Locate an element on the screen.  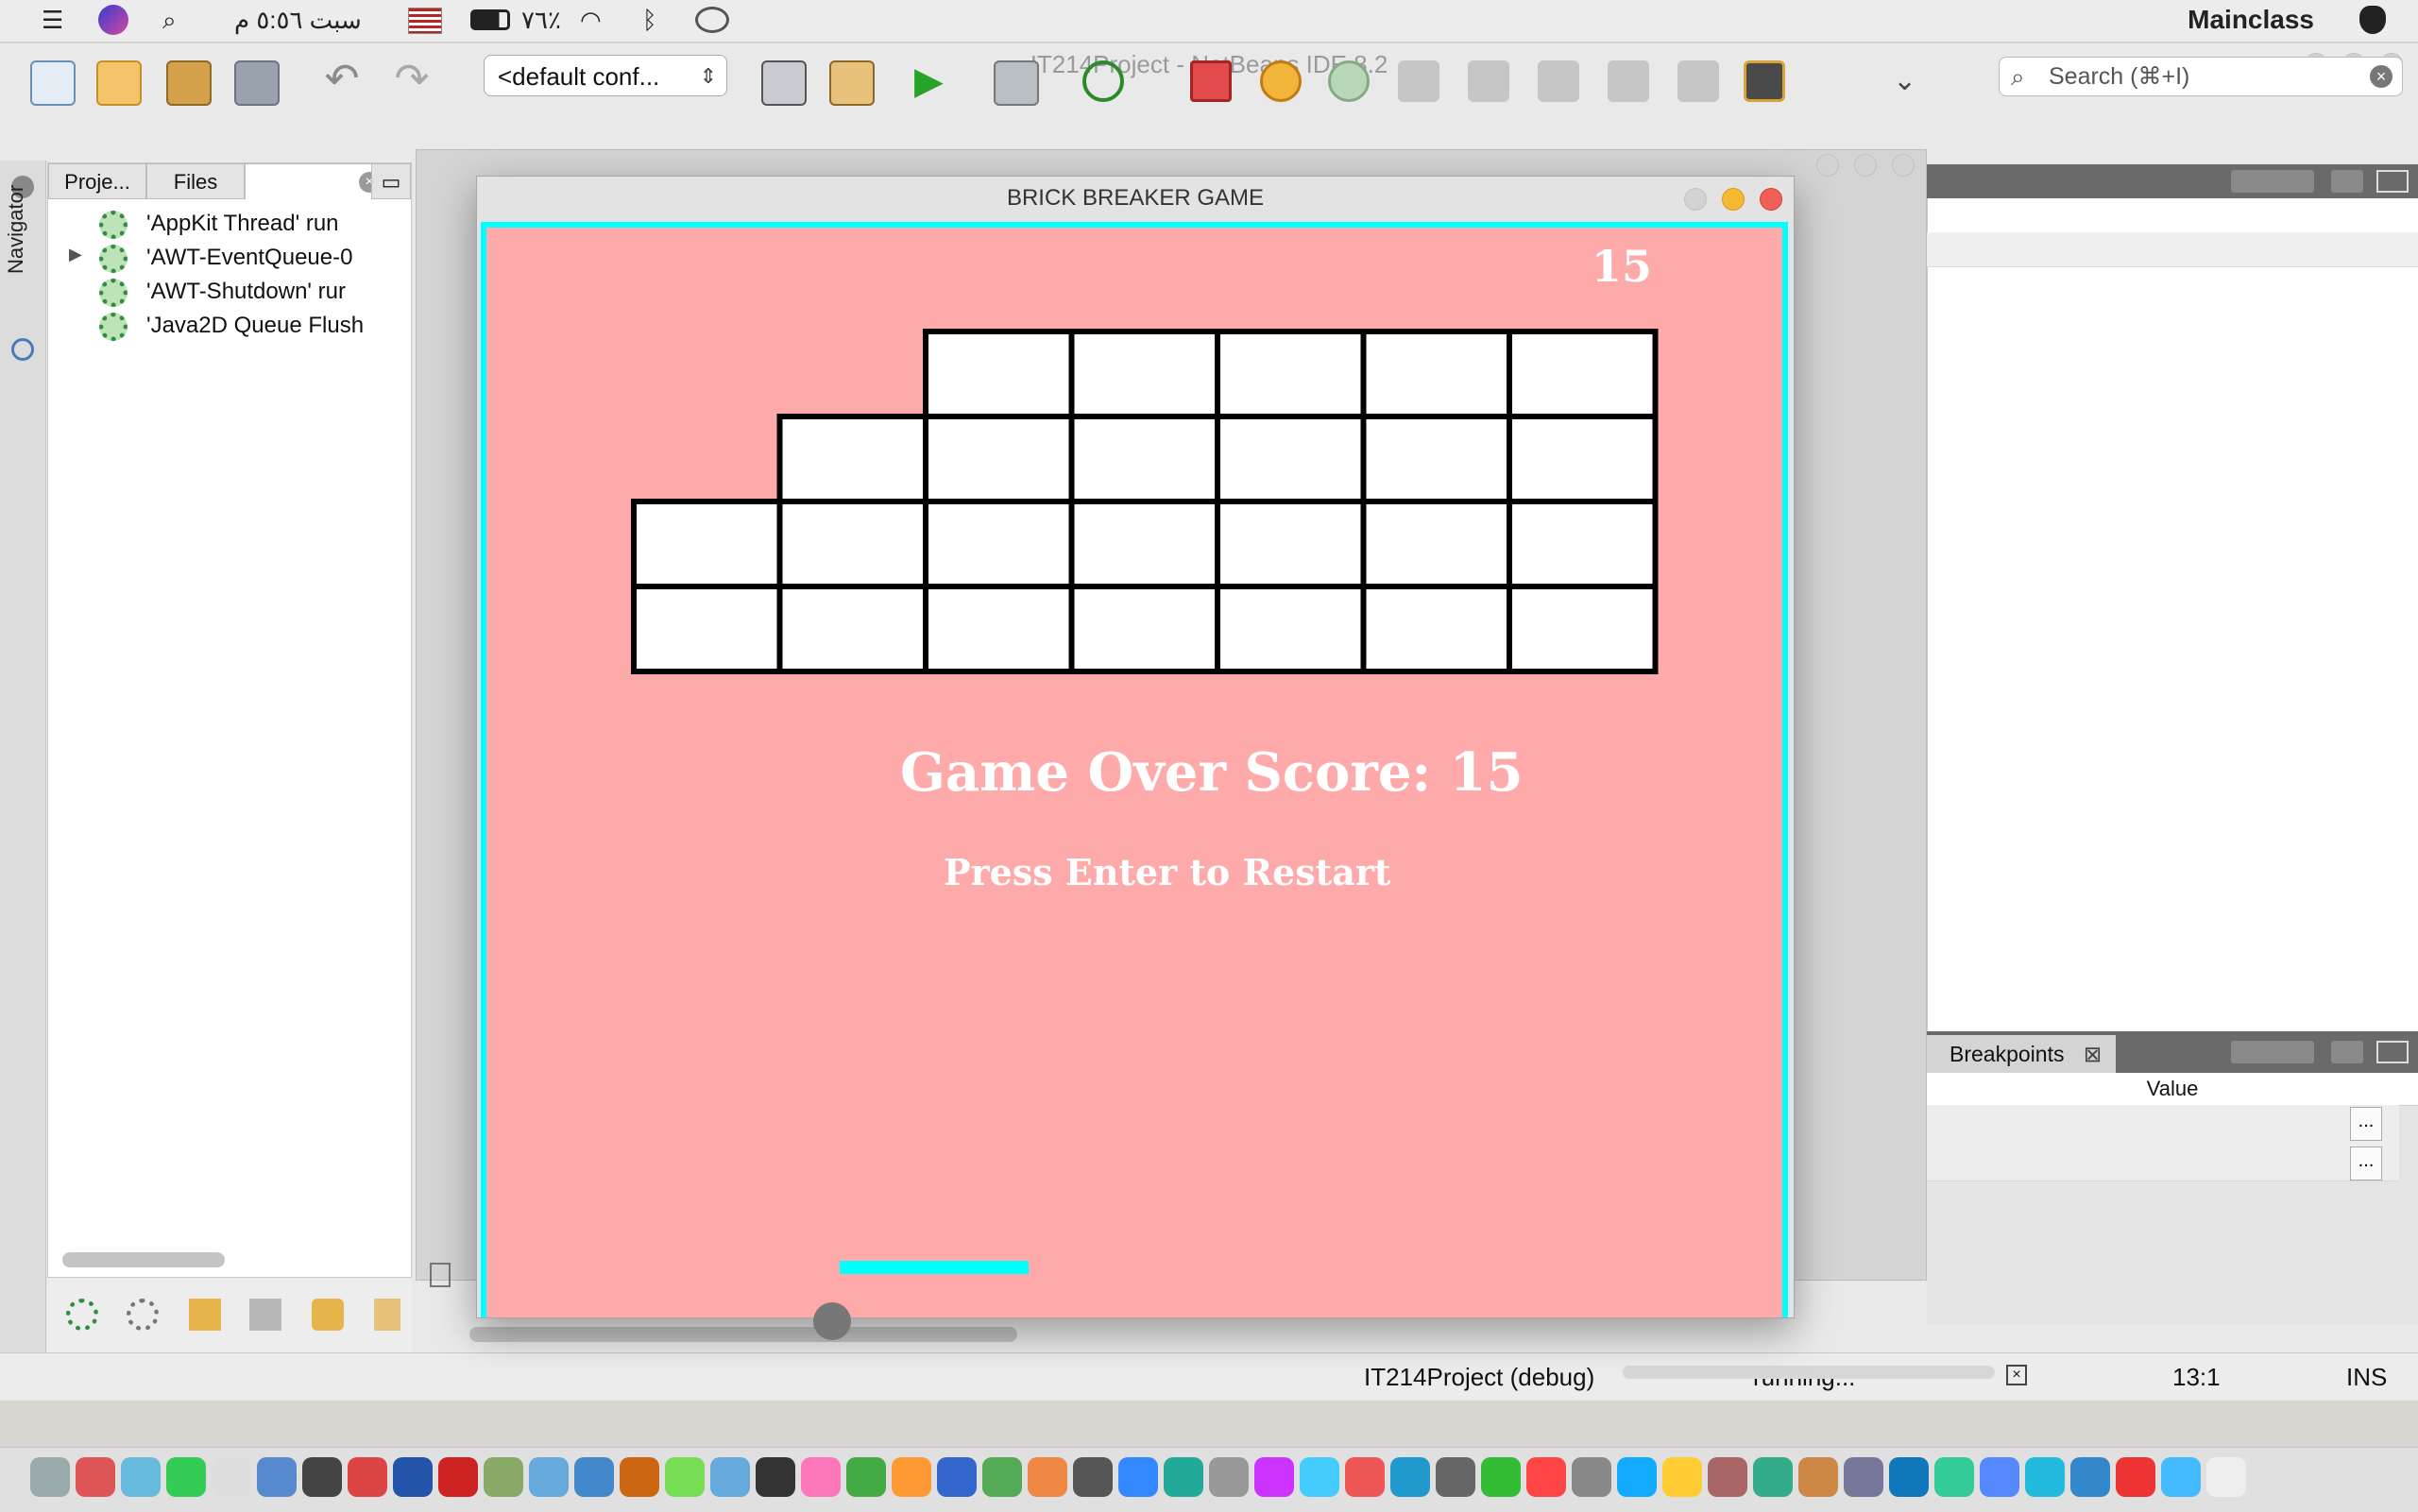
stop-icon is located at coordinates (1211, 81).